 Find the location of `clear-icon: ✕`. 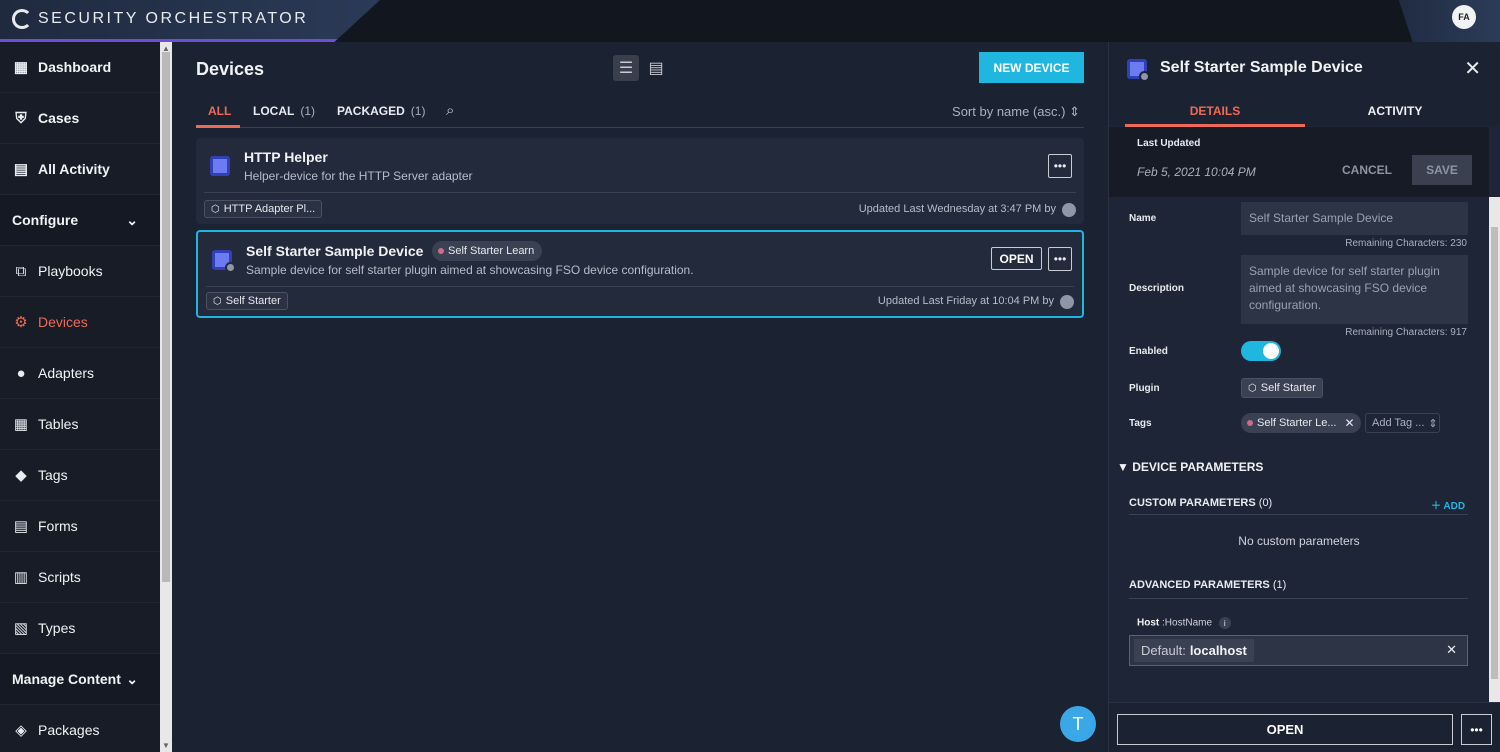

clear-icon: ✕ is located at coordinates (1451, 650).